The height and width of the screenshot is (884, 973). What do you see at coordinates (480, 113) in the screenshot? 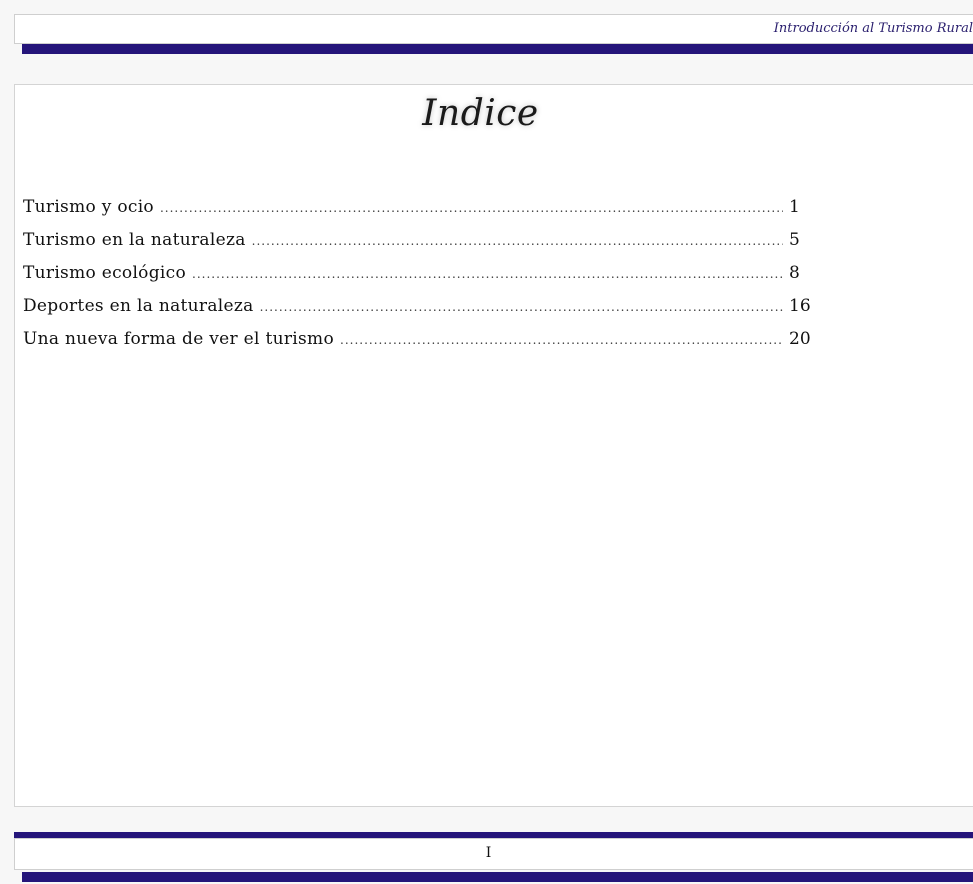
I see `page-title: Indice` at bounding box center [480, 113].